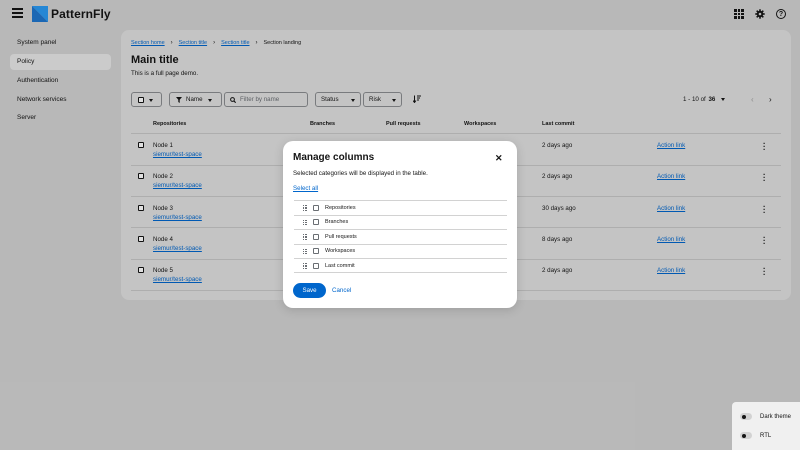 The image size is (800, 450). What do you see at coordinates (341, 290) in the screenshot?
I see `cancel-button: Cancel` at bounding box center [341, 290].